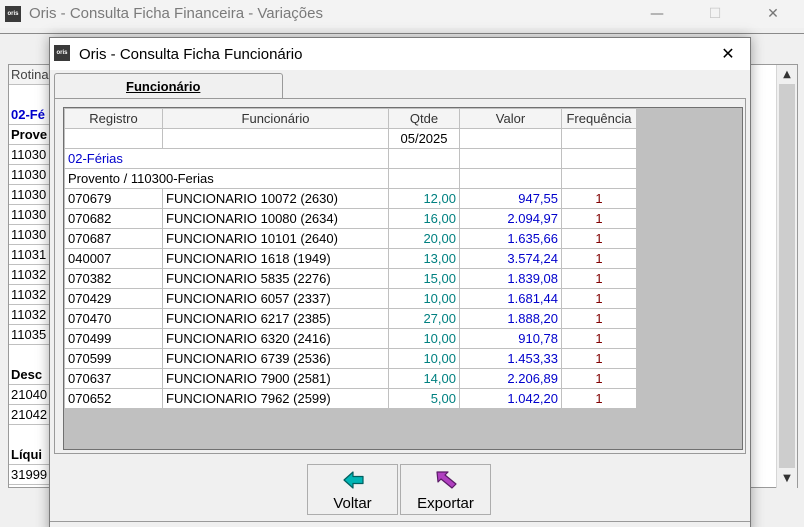  What do you see at coordinates (424, 278) in the screenshot?
I see `qtde-cell: 15,00` at bounding box center [424, 278].